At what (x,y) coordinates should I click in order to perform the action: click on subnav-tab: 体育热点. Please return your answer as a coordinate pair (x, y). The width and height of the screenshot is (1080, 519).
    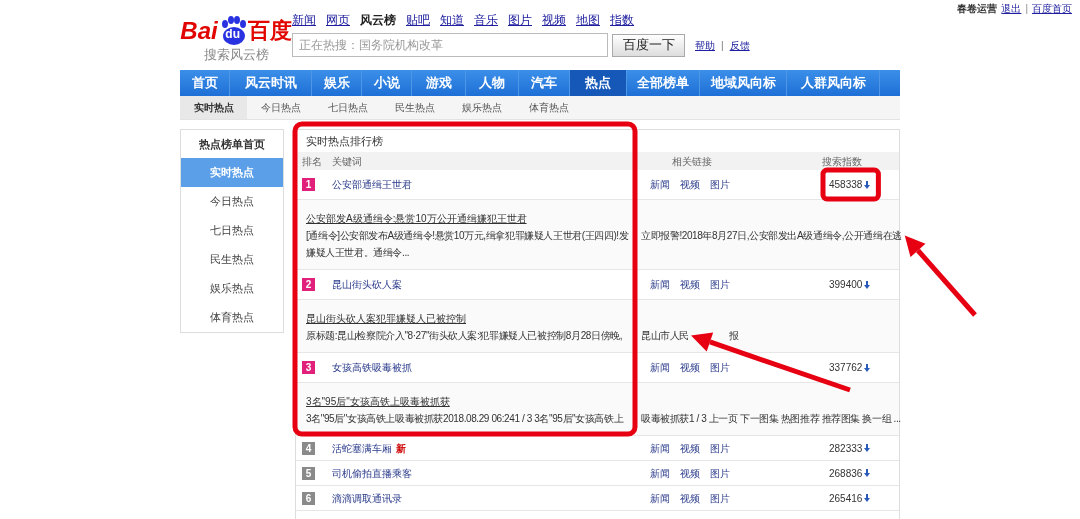
    Looking at the image, I should click on (548, 107).